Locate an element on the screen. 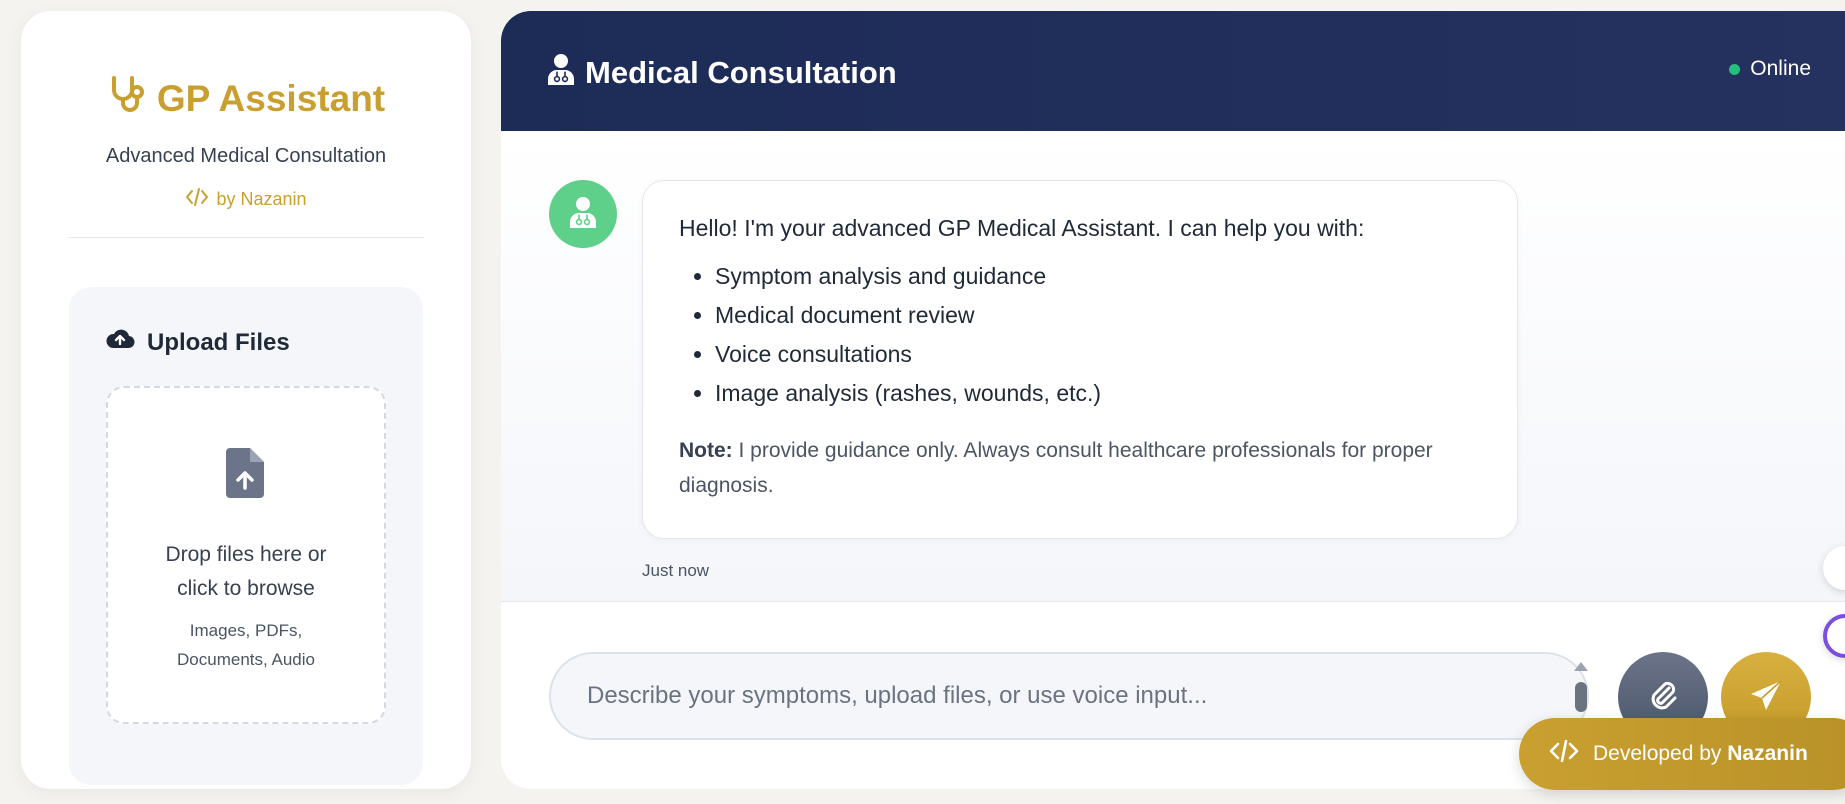 This screenshot has height=804, width=1845. chat-title: Medical Consultation is located at coordinates (722, 73).